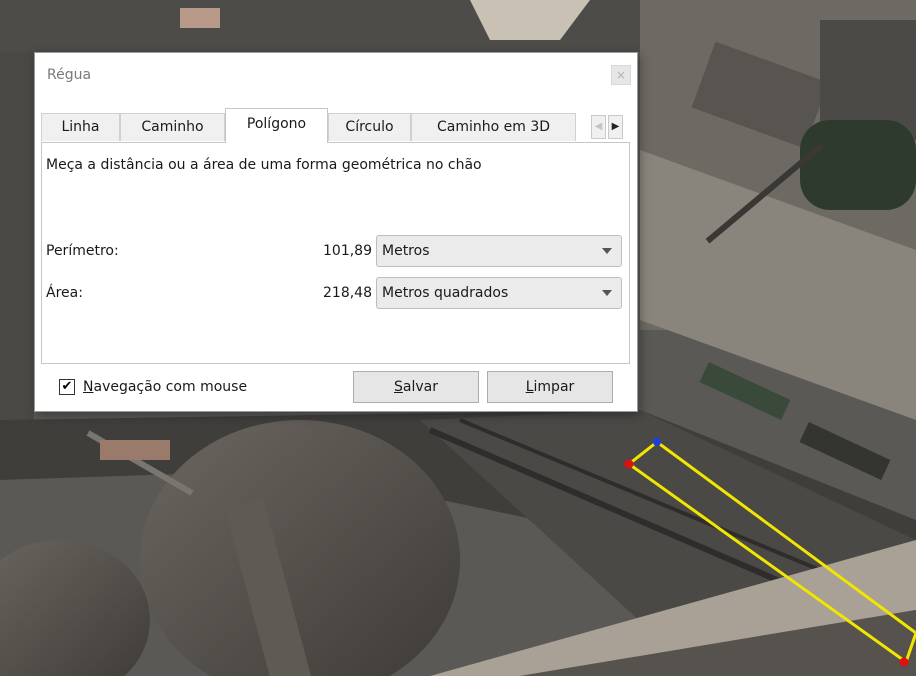 Image resolution: width=916 pixels, height=676 pixels. What do you see at coordinates (493, 127) in the screenshot?
I see `tab-caminho-3d: Caminho em 3D` at bounding box center [493, 127].